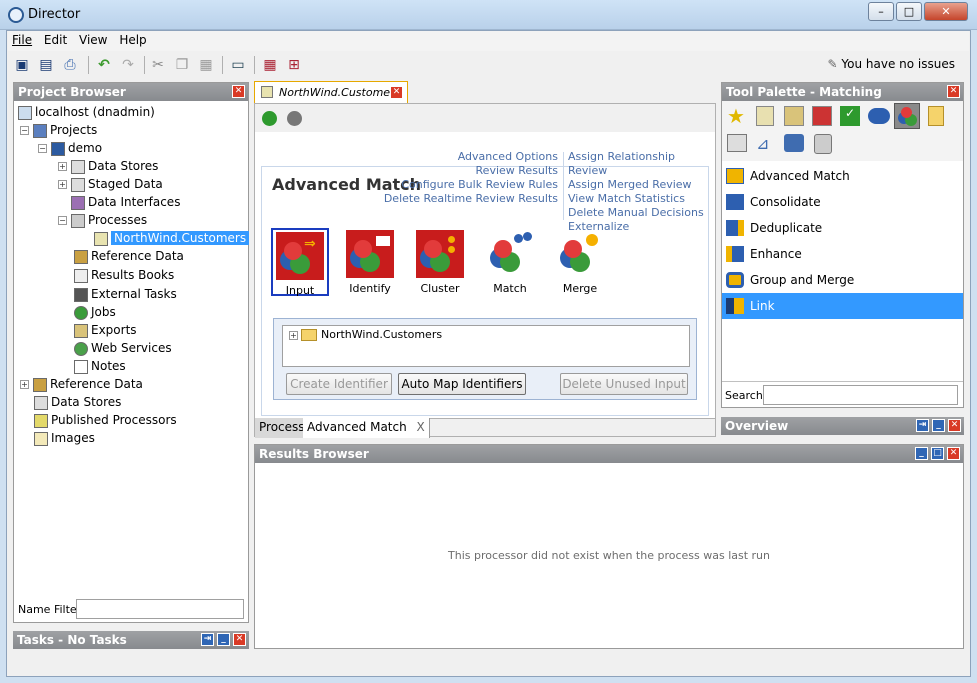 This screenshot has height=683, width=977. Describe the element at coordinates (81, 384) in the screenshot. I see `tree-root-reference-data: + Reference Data` at that location.